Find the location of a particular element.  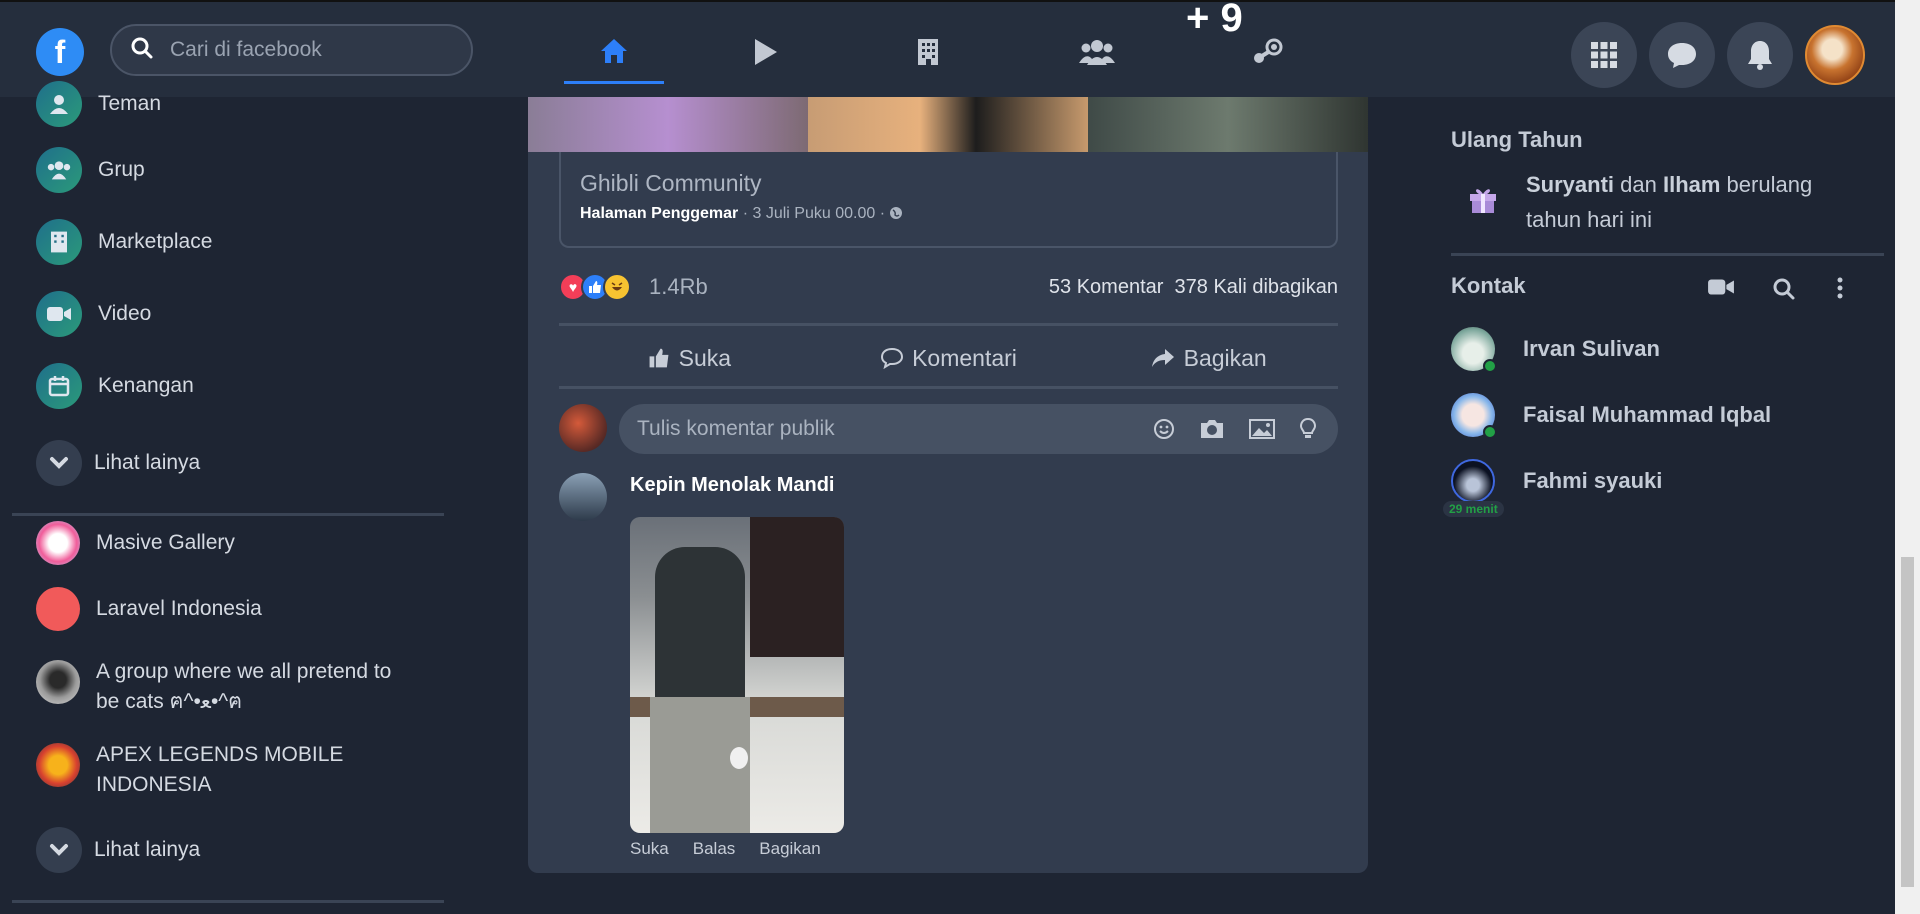

nav-groups-tab is located at coordinates (1097, 52).